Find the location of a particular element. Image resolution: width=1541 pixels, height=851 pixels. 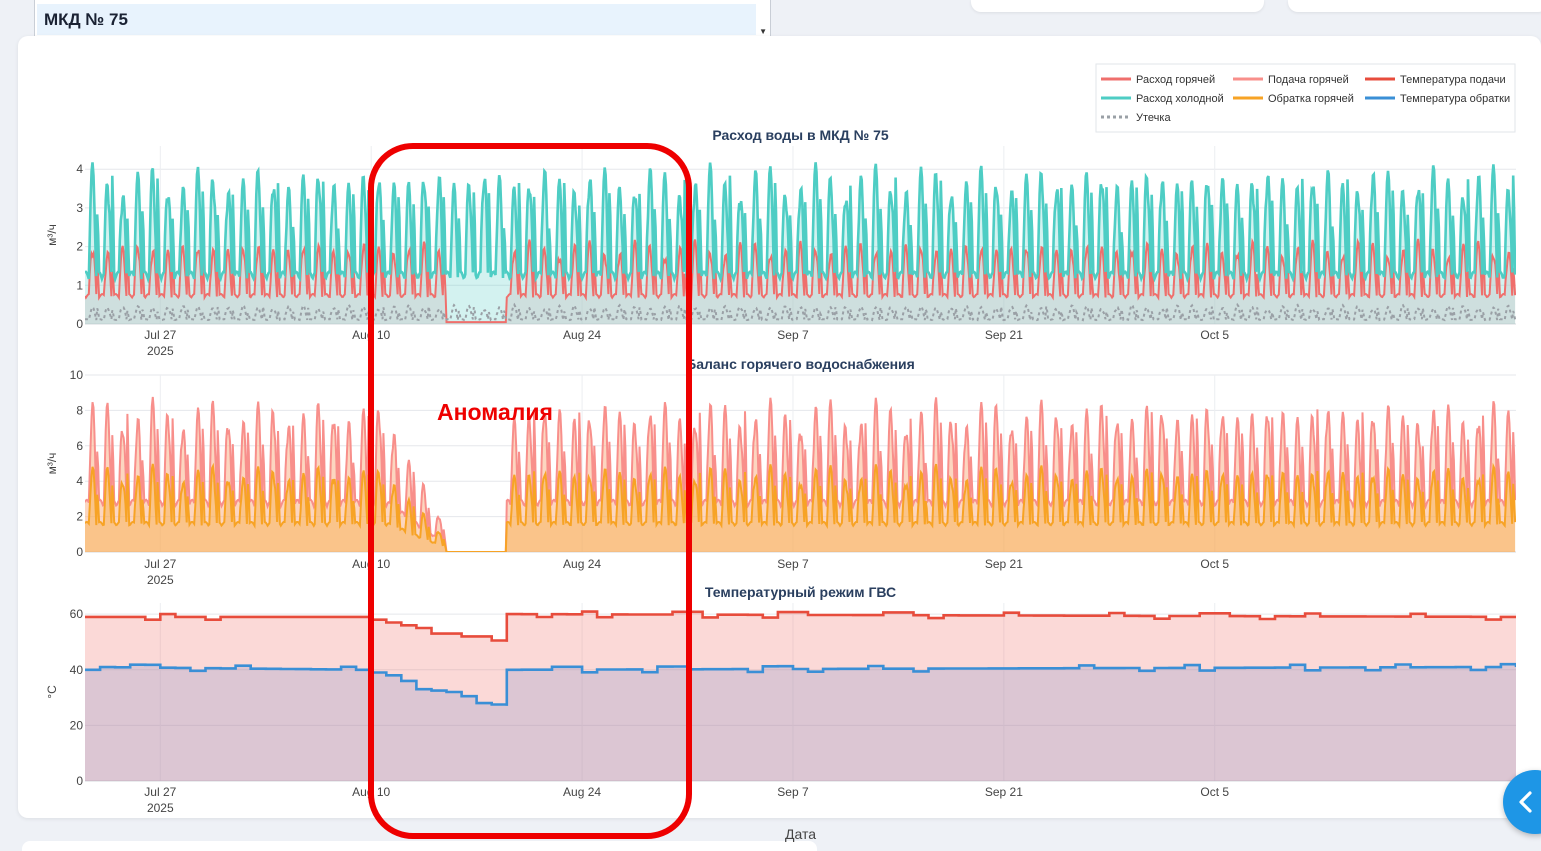

y-tick-label: 6 is located at coordinates (79, 446).